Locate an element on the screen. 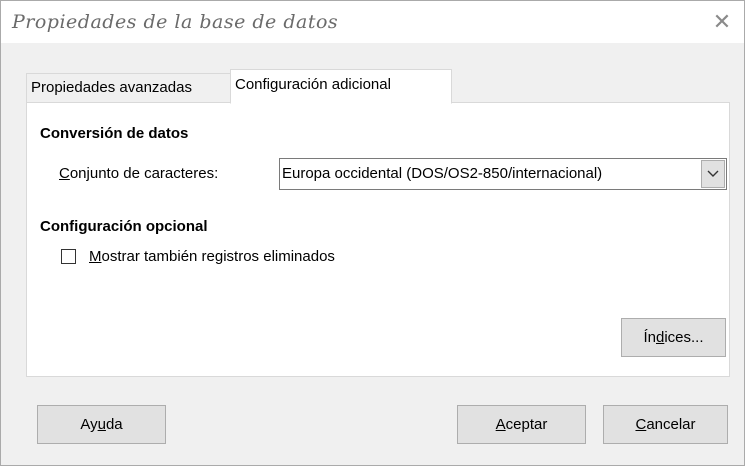 This screenshot has height=466, width=745. close-button: ✕ is located at coordinates (722, 22).